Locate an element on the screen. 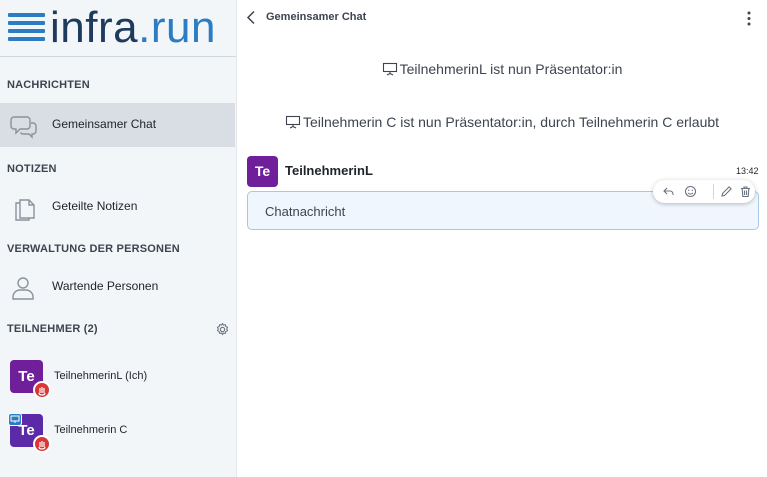 The height and width of the screenshot is (477, 767). message-time: 13:42 is located at coordinates (747, 171).